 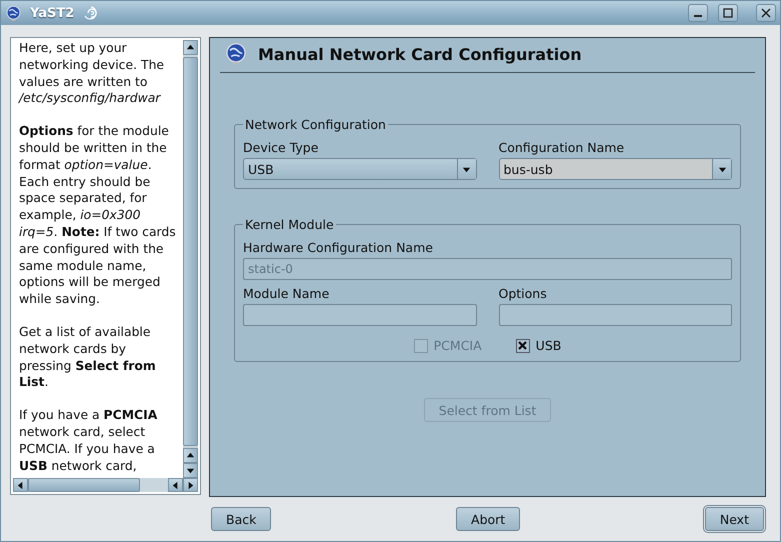 I want to click on field-label: Configuration Name, so click(x=562, y=147).